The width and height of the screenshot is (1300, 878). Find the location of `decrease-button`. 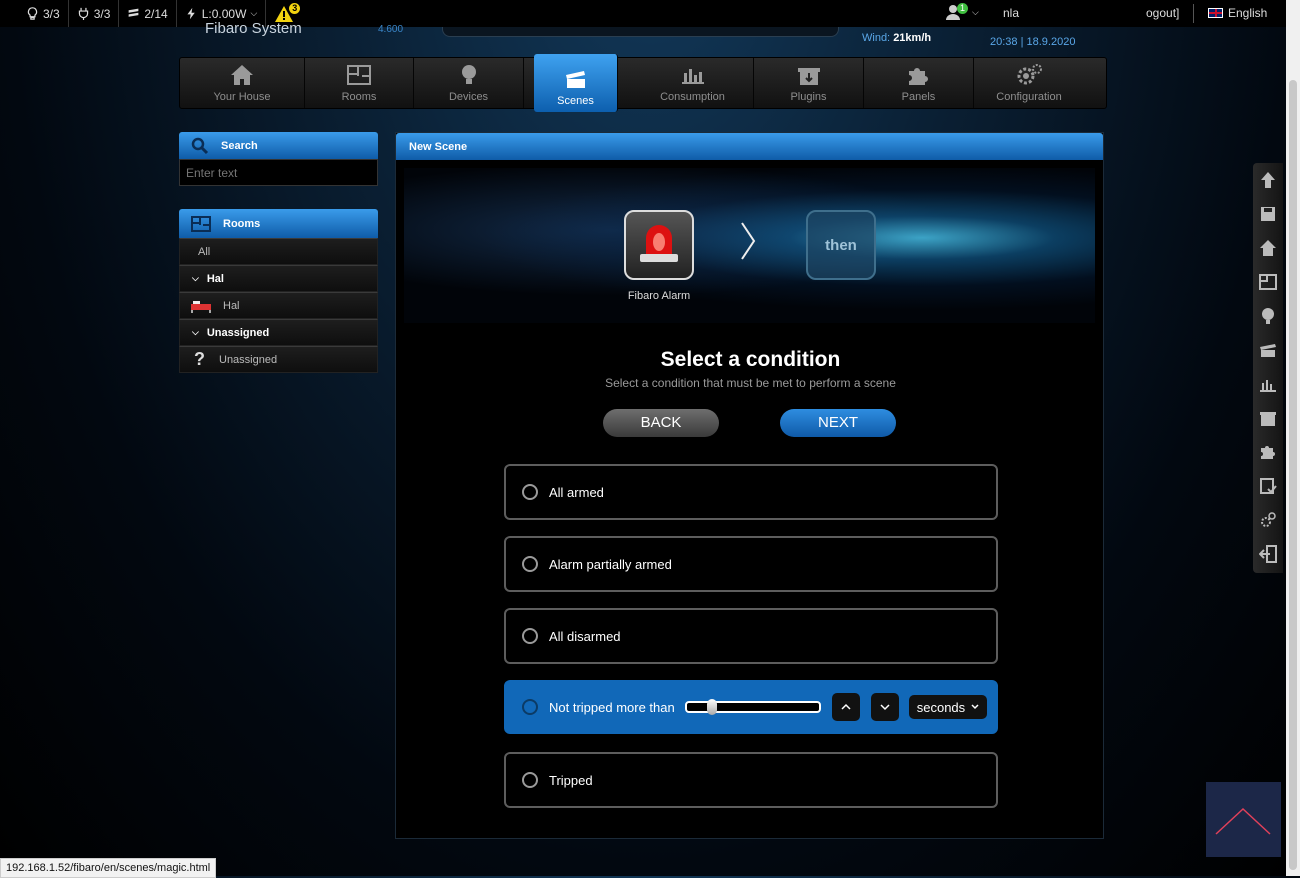

decrease-button is located at coordinates (884, 707).